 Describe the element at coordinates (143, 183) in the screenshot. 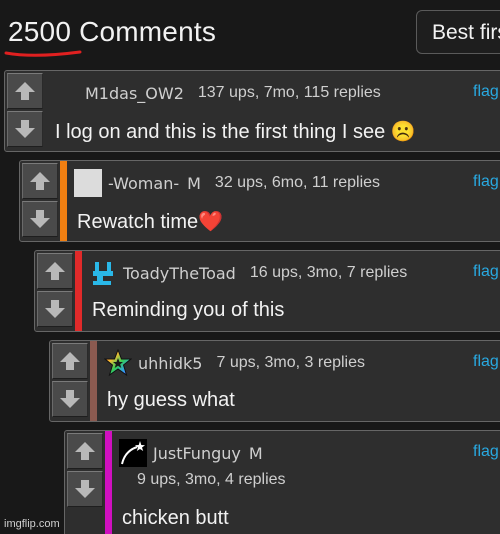

I see `comment-username: -Woman-` at that location.